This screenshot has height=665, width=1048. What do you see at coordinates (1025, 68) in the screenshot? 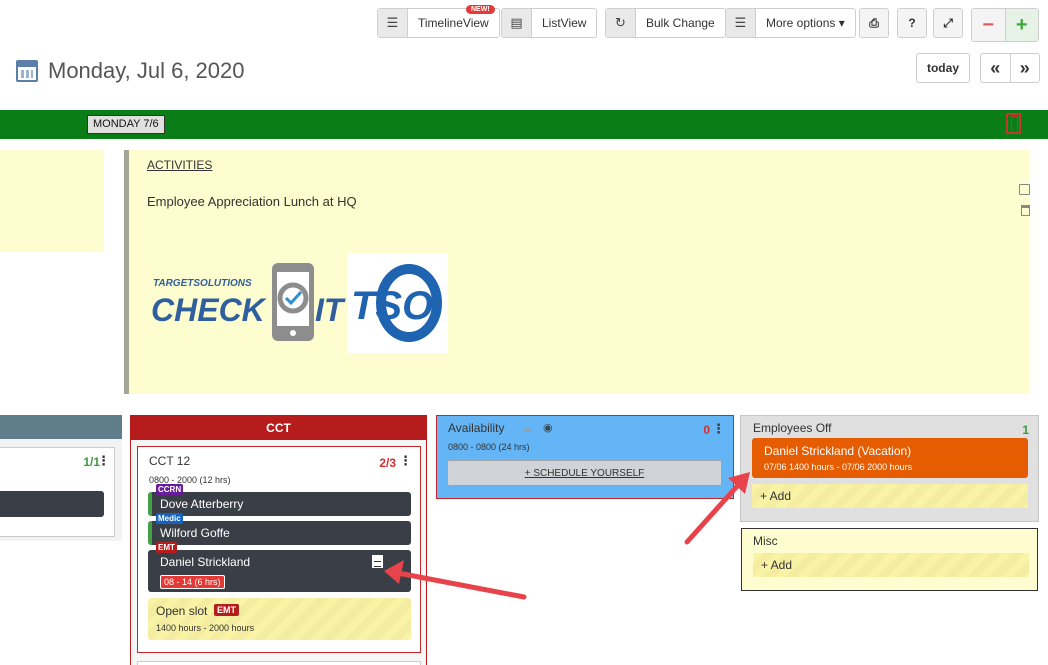
I see `next-day-button: »` at bounding box center [1025, 68].